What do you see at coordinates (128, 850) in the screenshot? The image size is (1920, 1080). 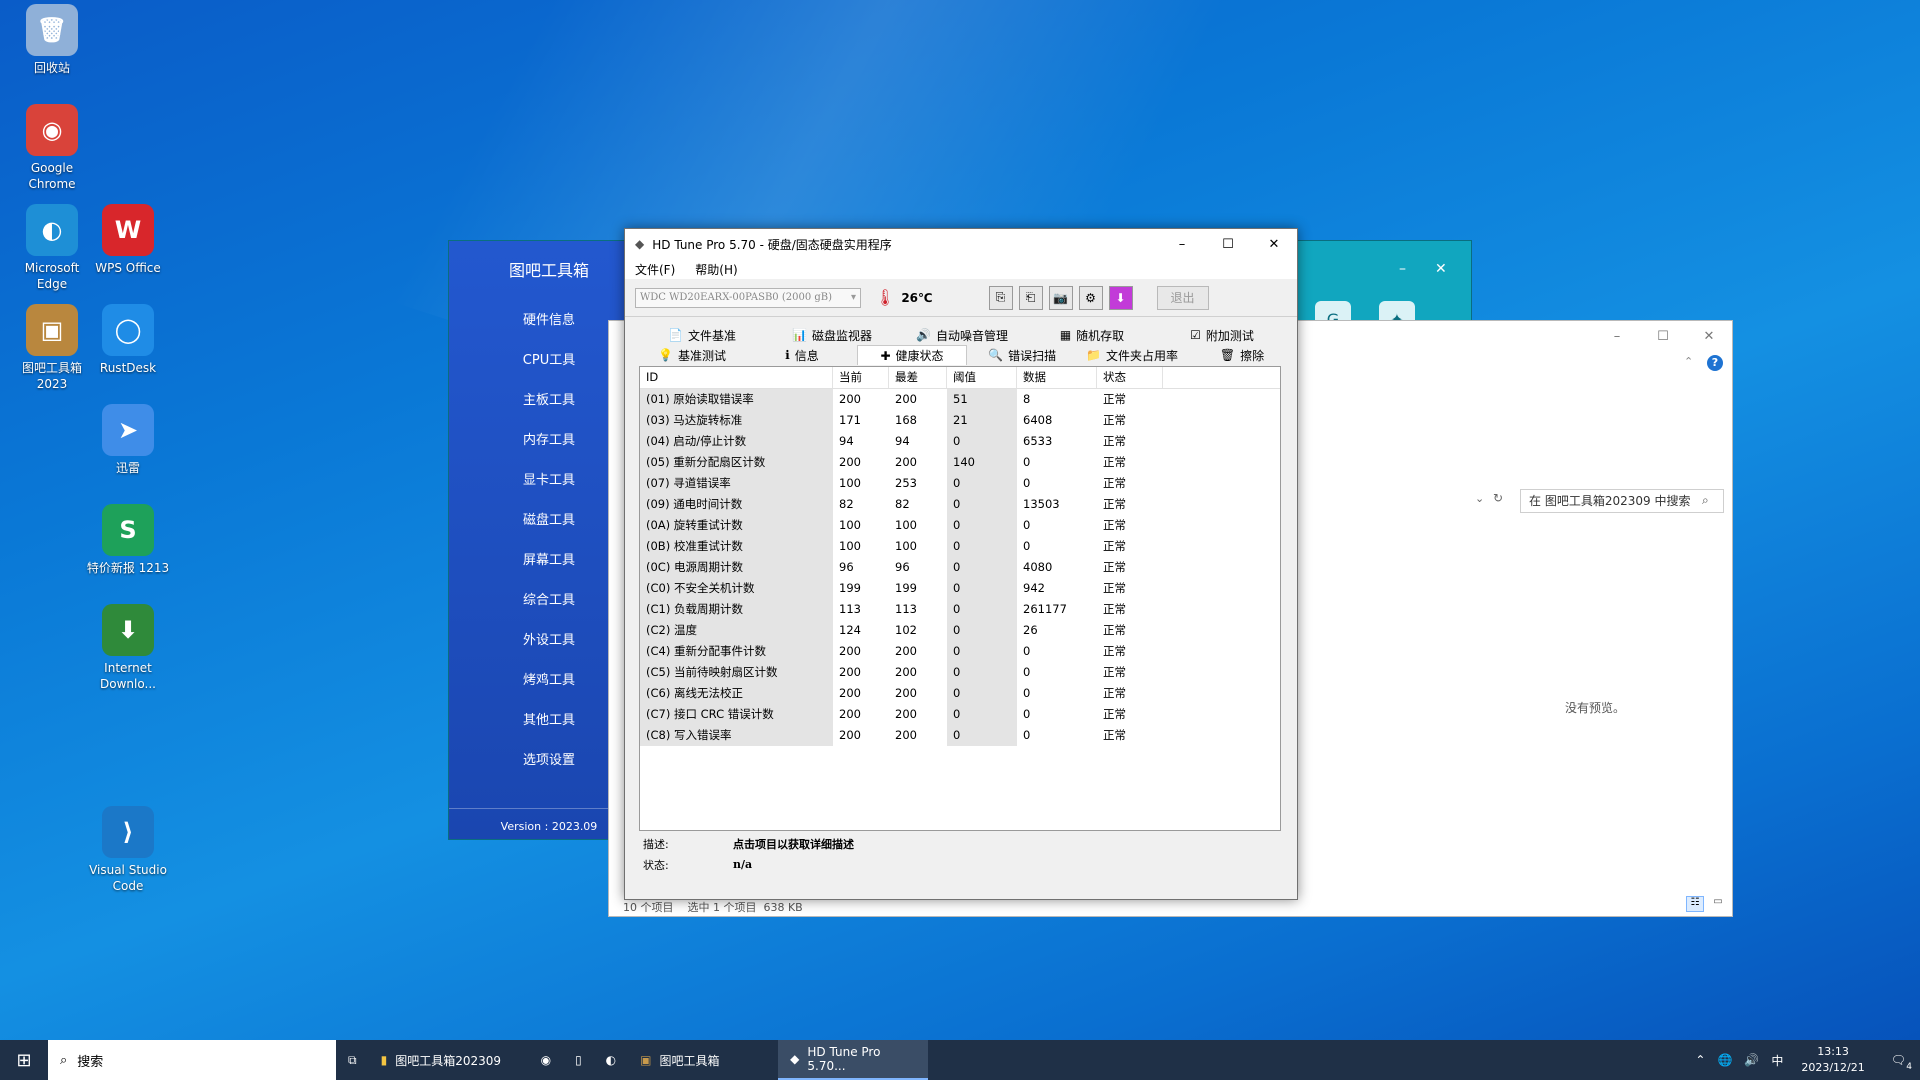 I see `desktop-icon: ⟩ Visual Studio Code` at bounding box center [128, 850].